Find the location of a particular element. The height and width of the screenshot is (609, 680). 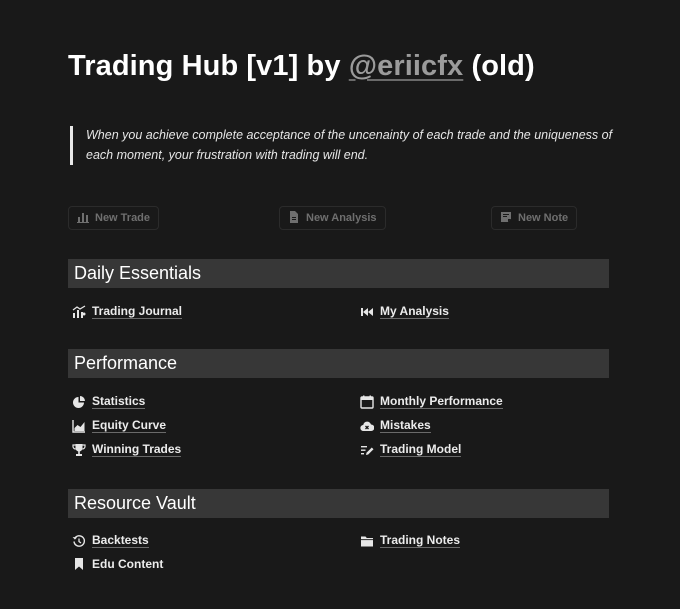

monthly-performance-label: Monthly Performance is located at coordinates (441, 401).